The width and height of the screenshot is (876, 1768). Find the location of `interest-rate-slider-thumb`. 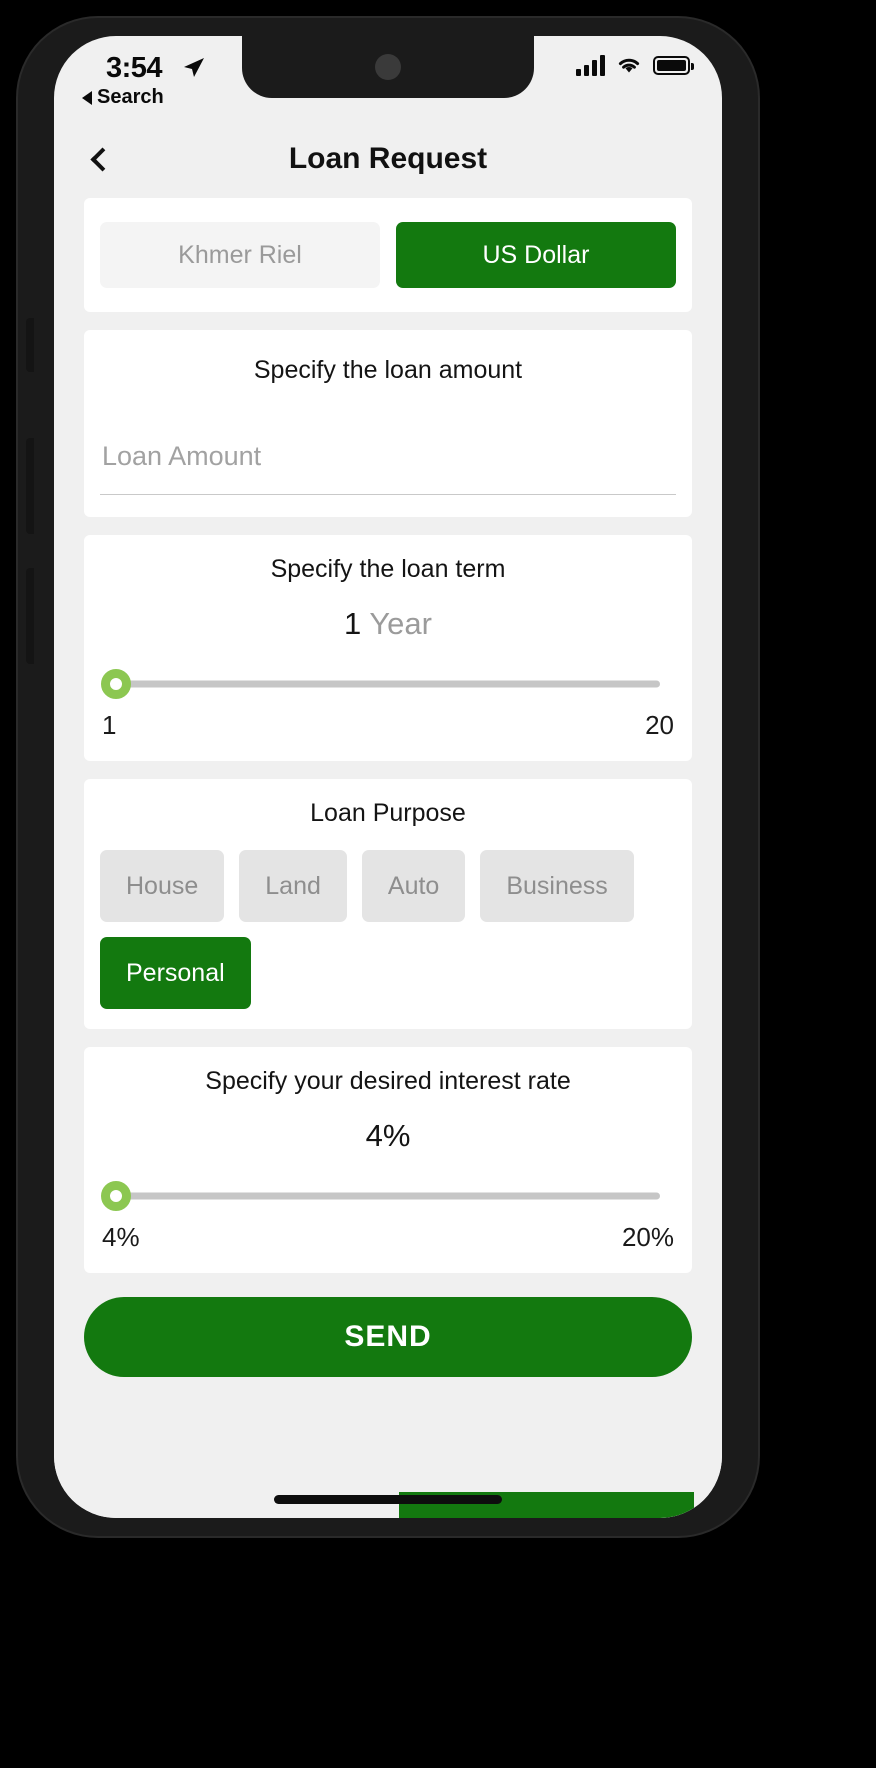

interest-rate-slider-thumb is located at coordinates (116, 1196).